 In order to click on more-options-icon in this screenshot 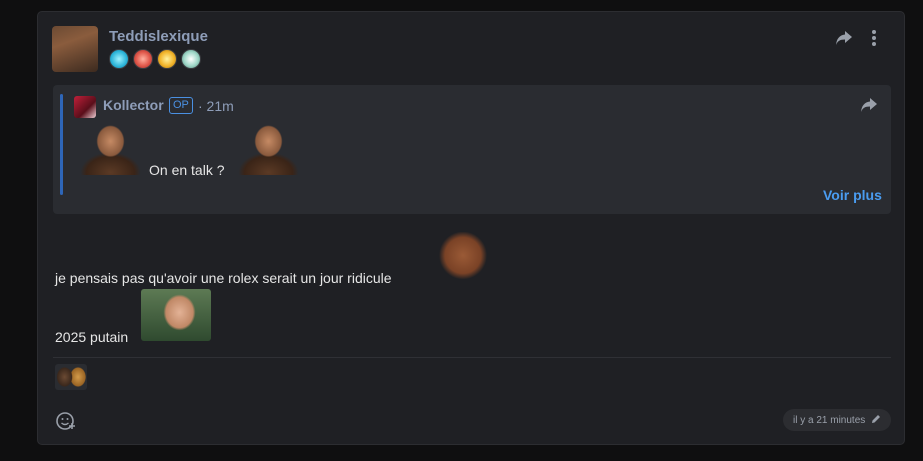, I will do `click(874, 40)`.